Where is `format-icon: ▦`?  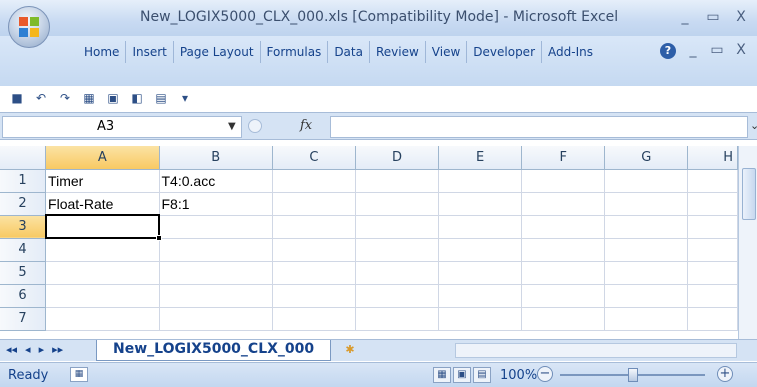
format-icon: ▦ is located at coordinates (89, 98).